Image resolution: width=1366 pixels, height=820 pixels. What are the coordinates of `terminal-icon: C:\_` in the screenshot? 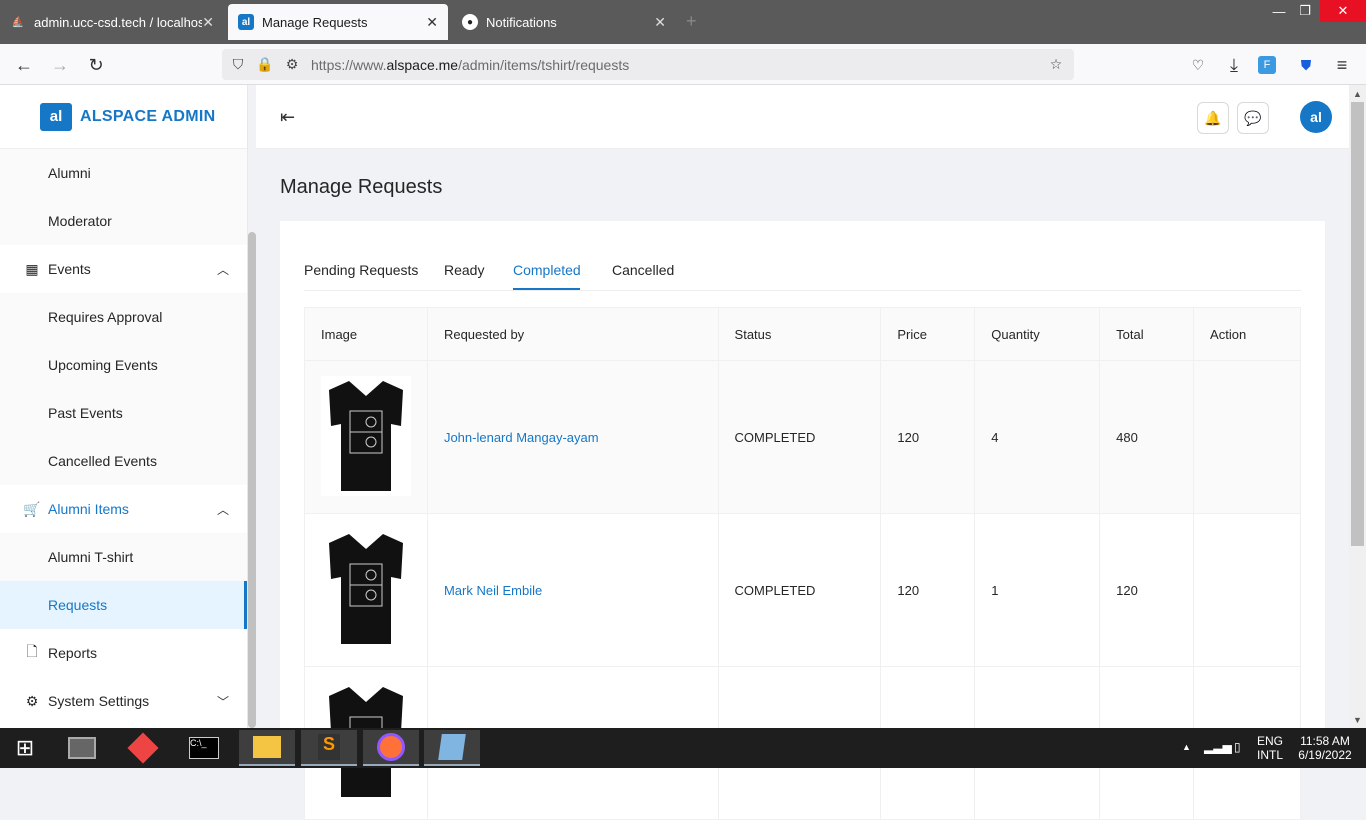 It's located at (204, 748).